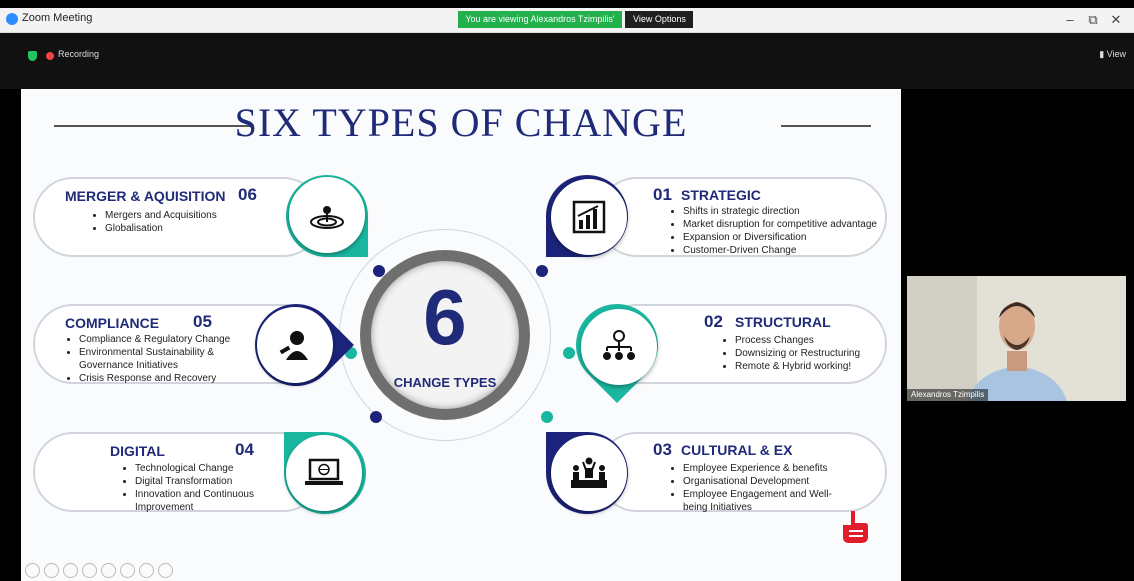 This screenshot has width=1134, height=581. I want to click on card-number: 06, so click(247, 194).